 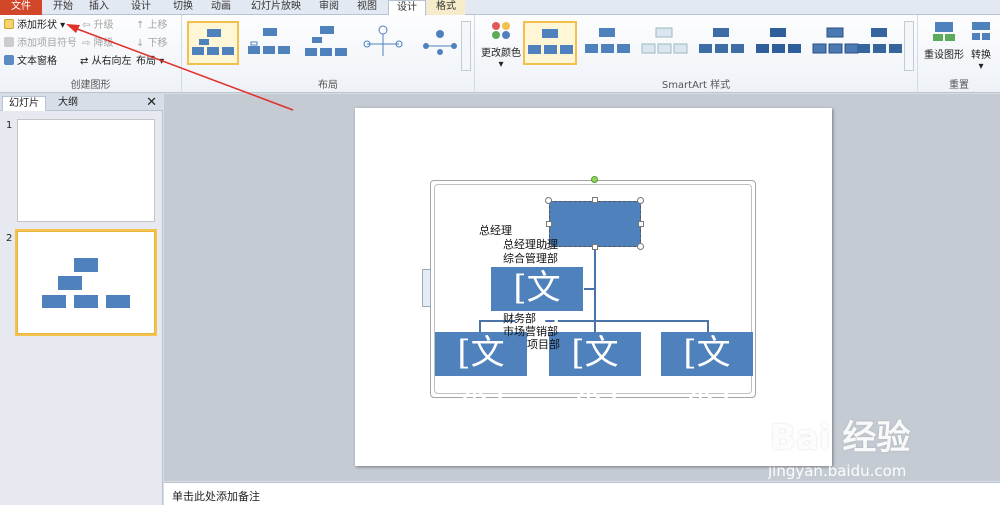 I want to click on slide-pane: 幻灯片 大纲 ✕ 1 2, so click(x=81, y=299).